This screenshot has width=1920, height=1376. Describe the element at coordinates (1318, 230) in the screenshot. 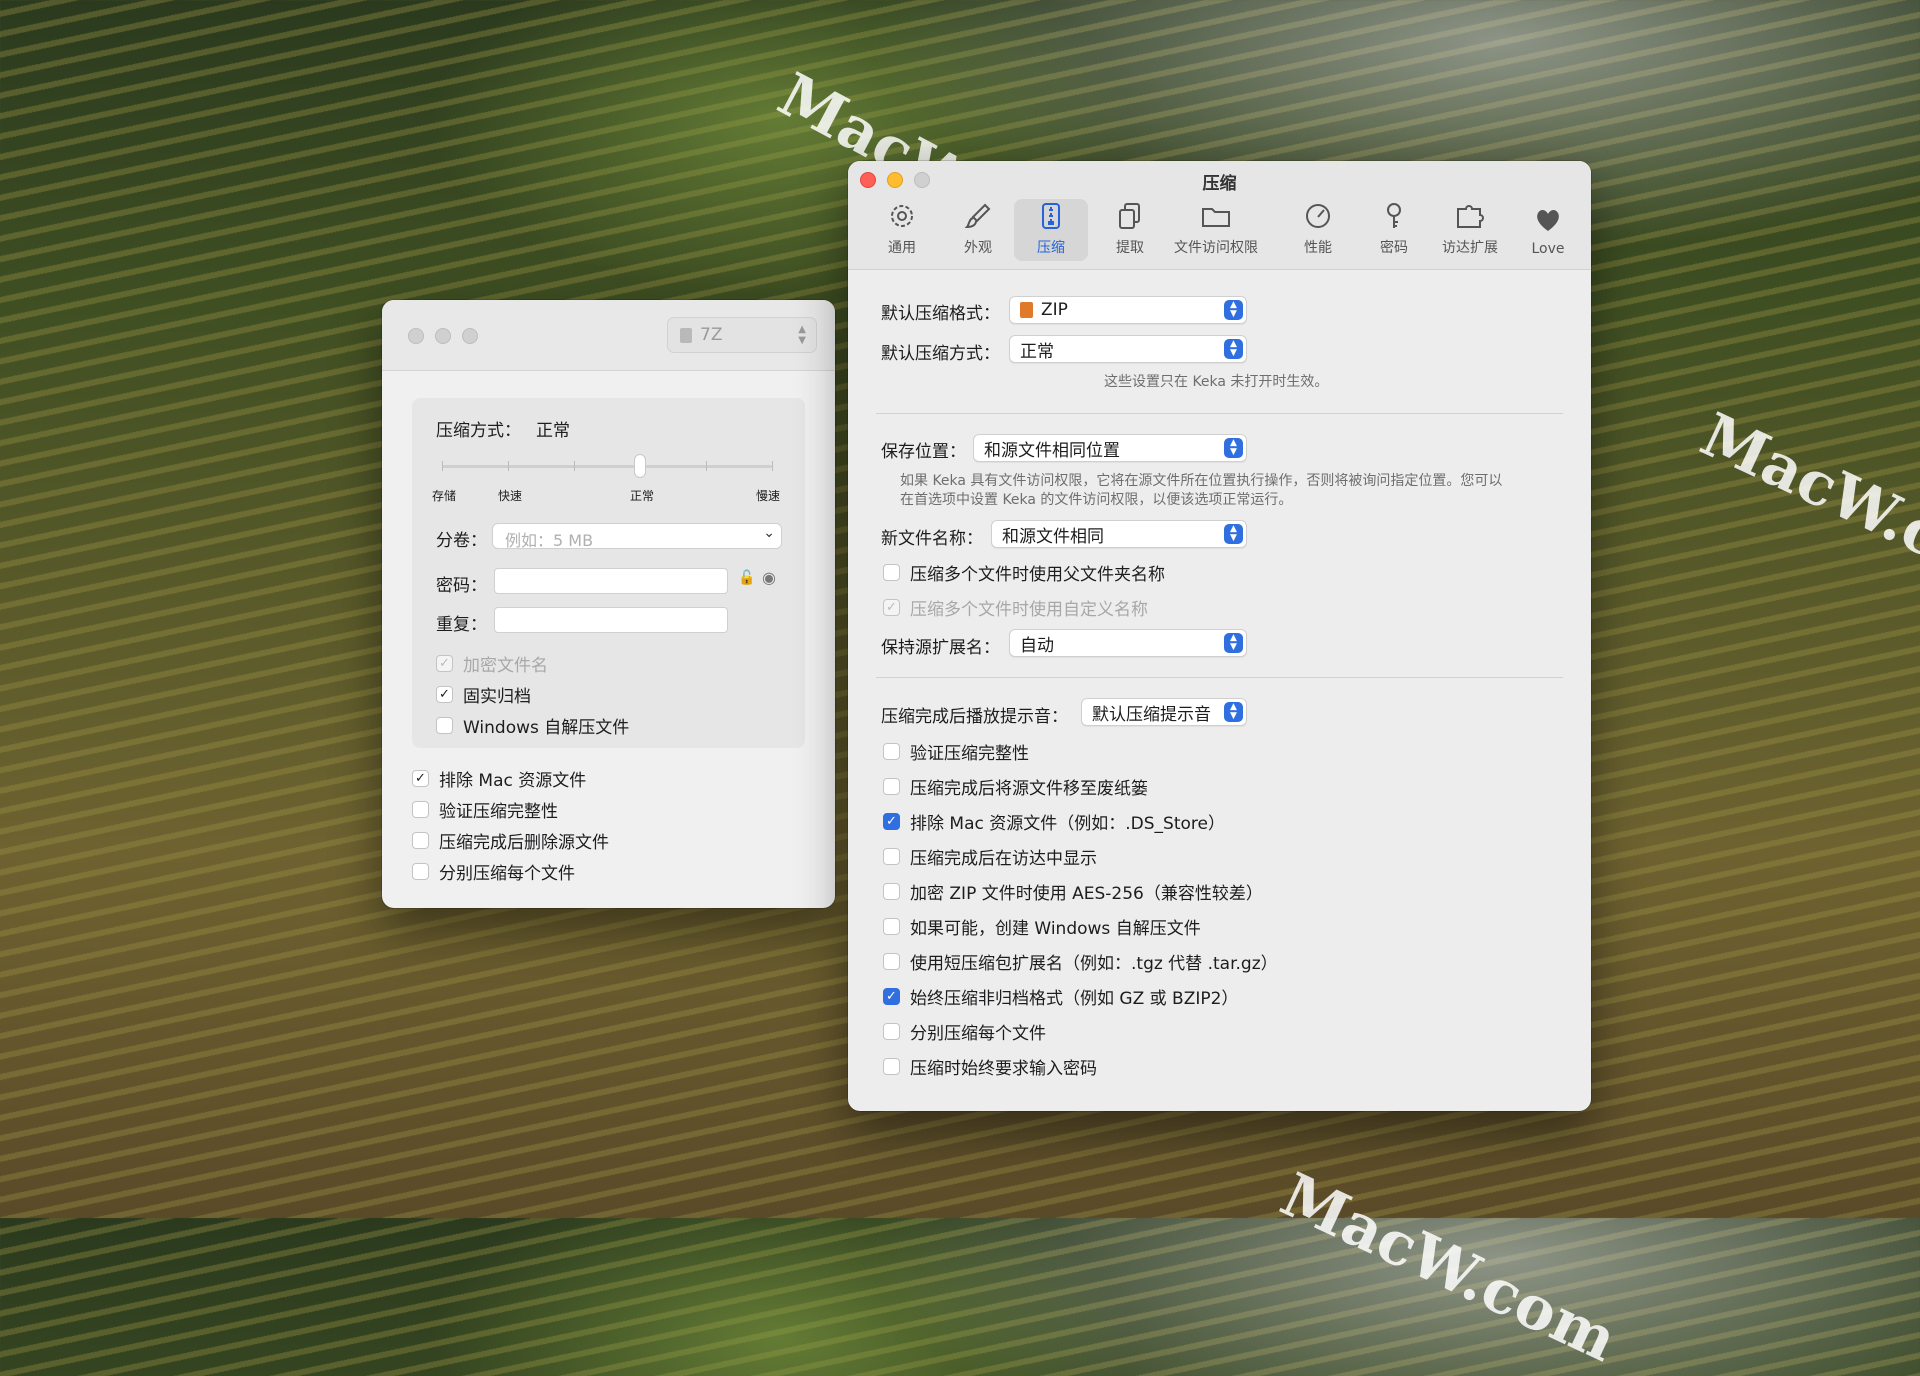

I see `tab-performance: 性能` at that location.